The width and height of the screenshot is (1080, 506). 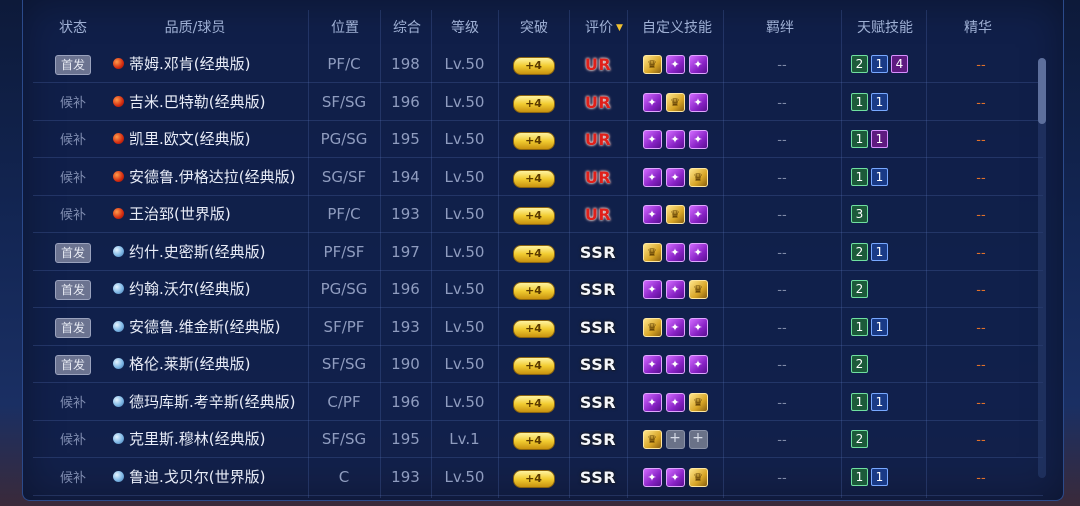 What do you see at coordinates (213, 177) in the screenshot?
I see `player-cell: 安德鲁.伊格达拉(经典版)` at bounding box center [213, 177].